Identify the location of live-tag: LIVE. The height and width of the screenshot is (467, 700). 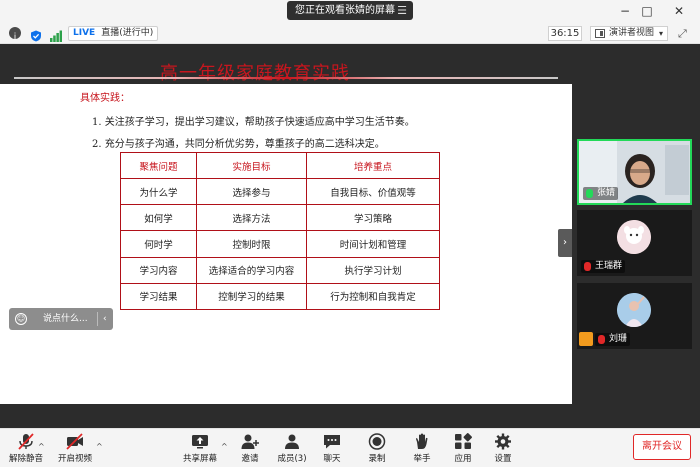
(84, 33).